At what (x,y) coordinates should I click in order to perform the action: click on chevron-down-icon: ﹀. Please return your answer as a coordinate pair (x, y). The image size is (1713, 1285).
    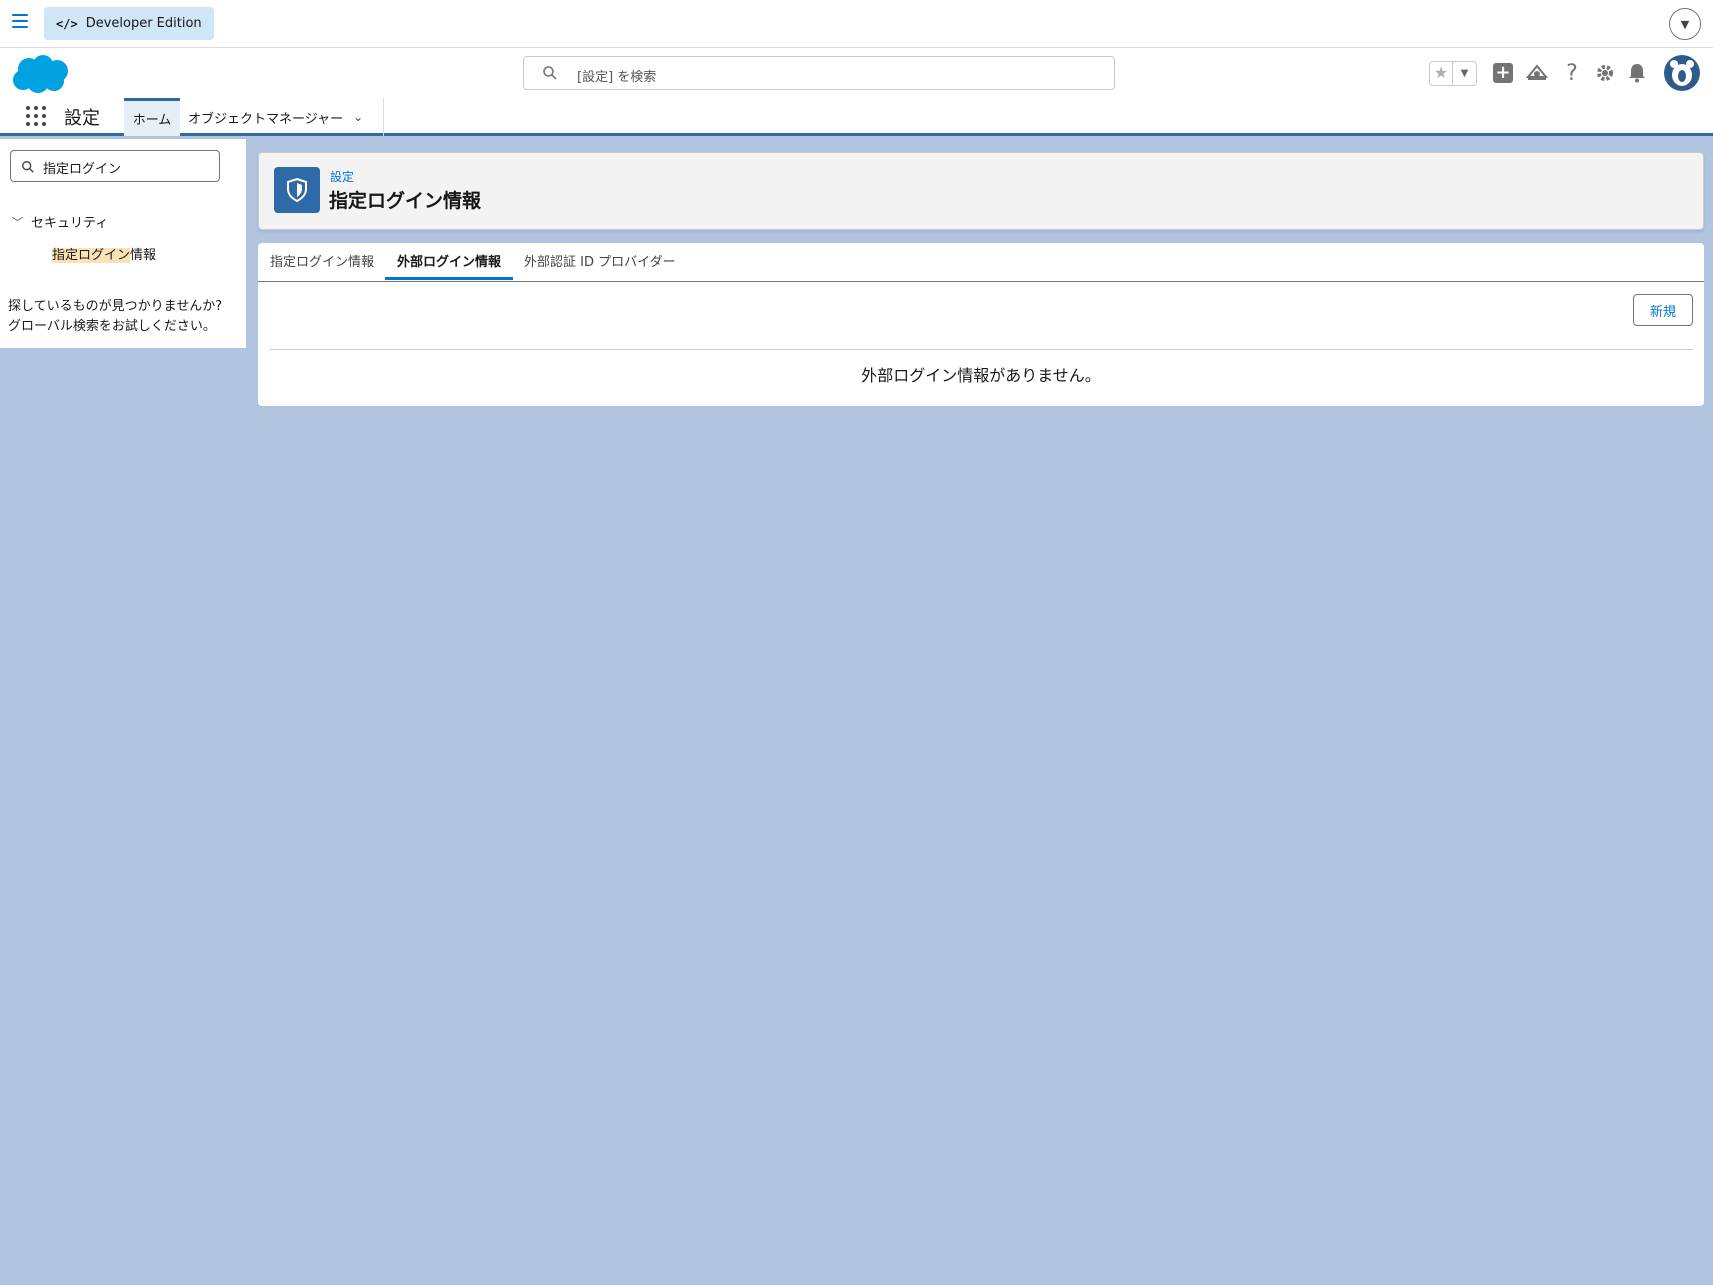
    Looking at the image, I should click on (17, 222).